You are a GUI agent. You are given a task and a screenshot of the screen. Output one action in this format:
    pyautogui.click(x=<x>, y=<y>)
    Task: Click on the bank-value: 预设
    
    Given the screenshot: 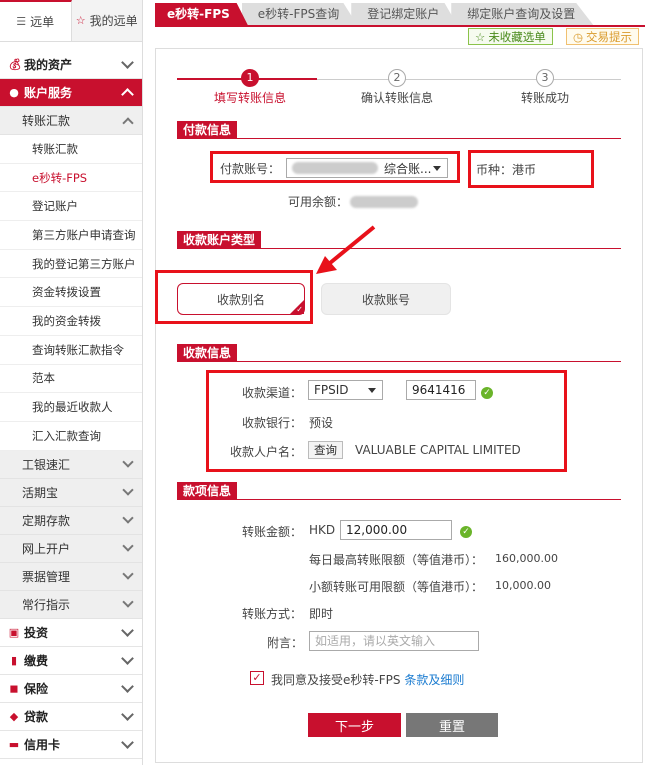 What is the action you would take?
    pyautogui.click(x=321, y=423)
    